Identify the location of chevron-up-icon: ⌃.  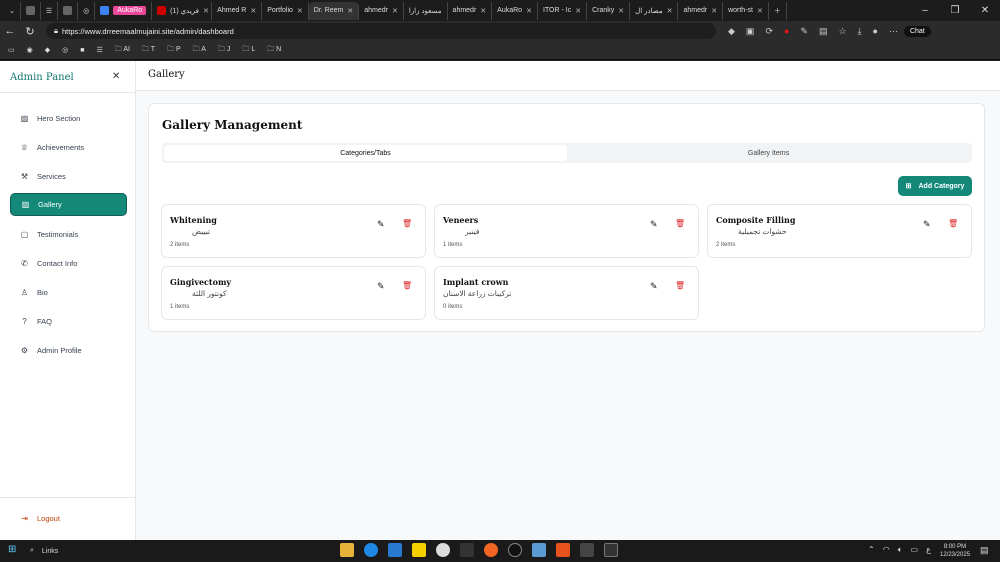
(871, 550).